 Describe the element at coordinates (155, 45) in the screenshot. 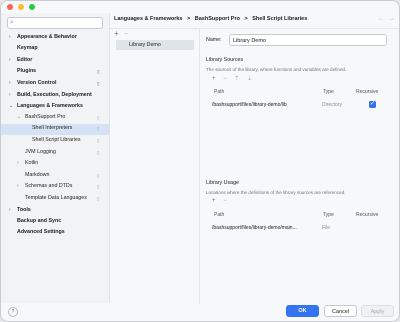

I see `library-list-item: Library Demo` at that location.